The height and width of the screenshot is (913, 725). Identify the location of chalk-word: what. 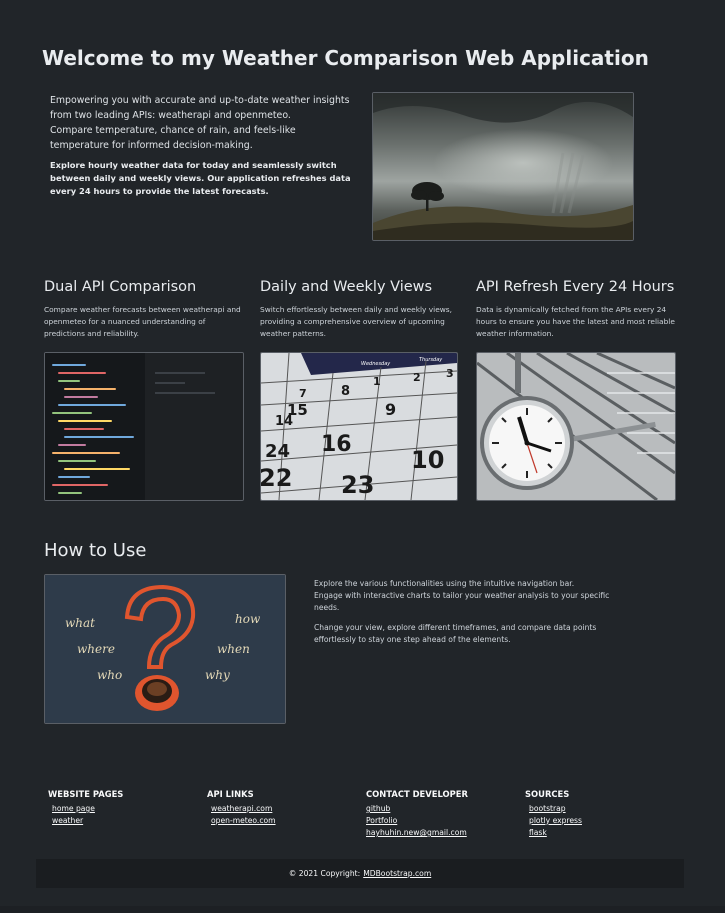
(80, 623).